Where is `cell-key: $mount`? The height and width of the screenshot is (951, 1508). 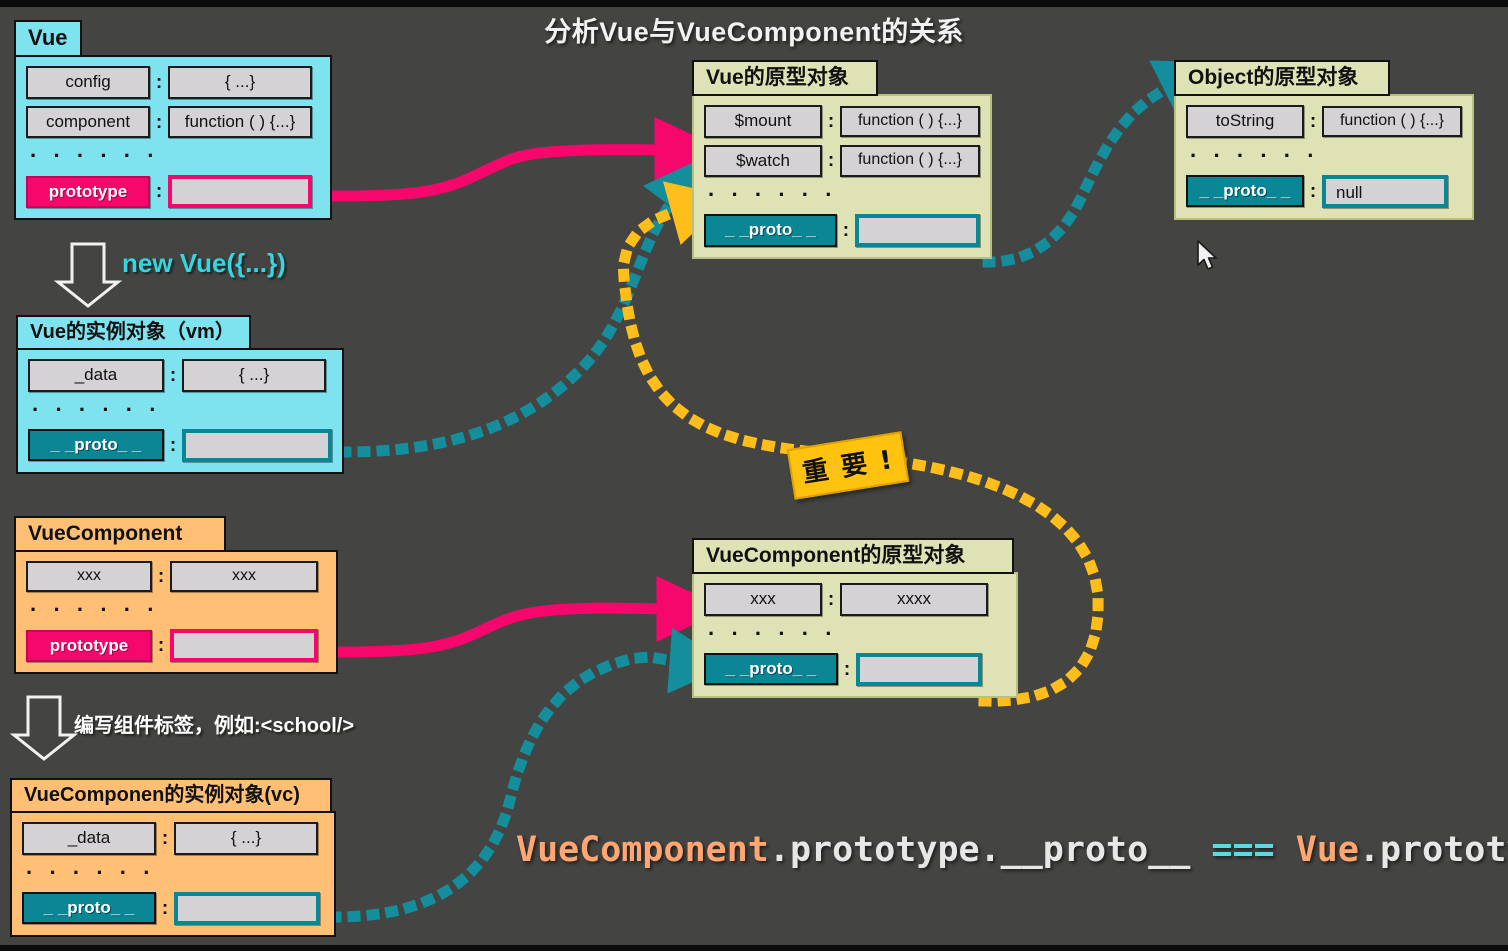 cell-key: $mount is located at coordinates (763, 121).